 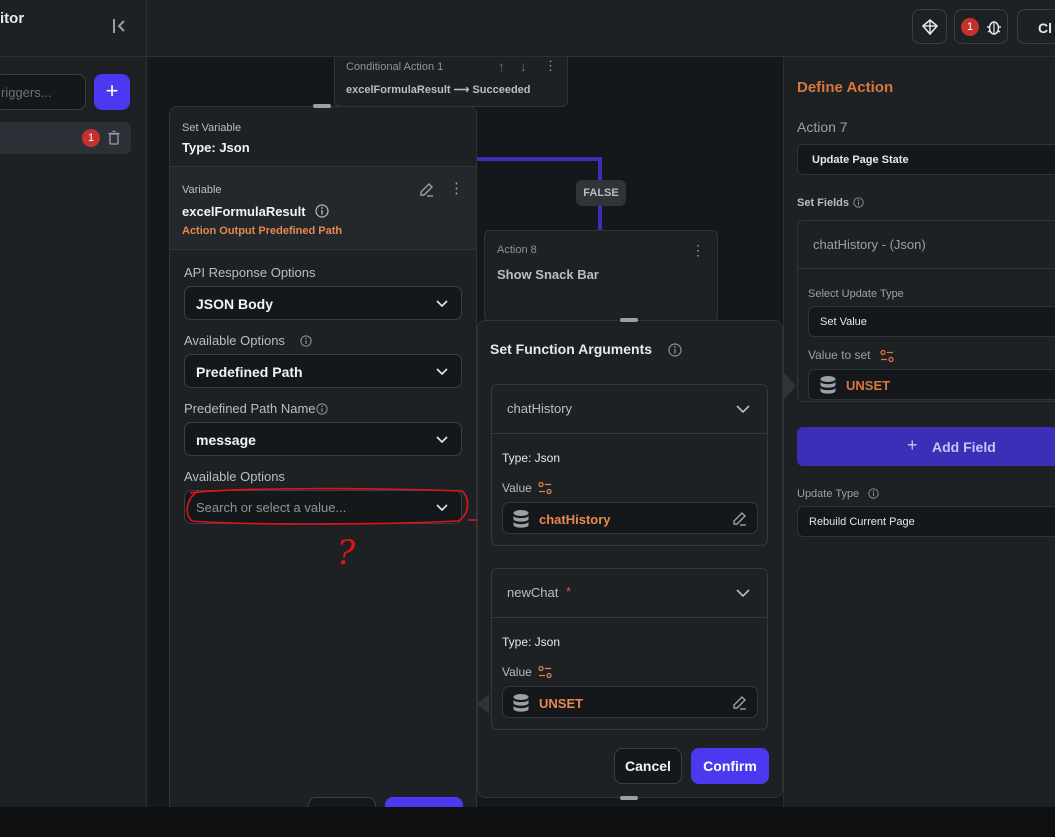 I want to click on required-mark: *, so click(x=569, y=591).